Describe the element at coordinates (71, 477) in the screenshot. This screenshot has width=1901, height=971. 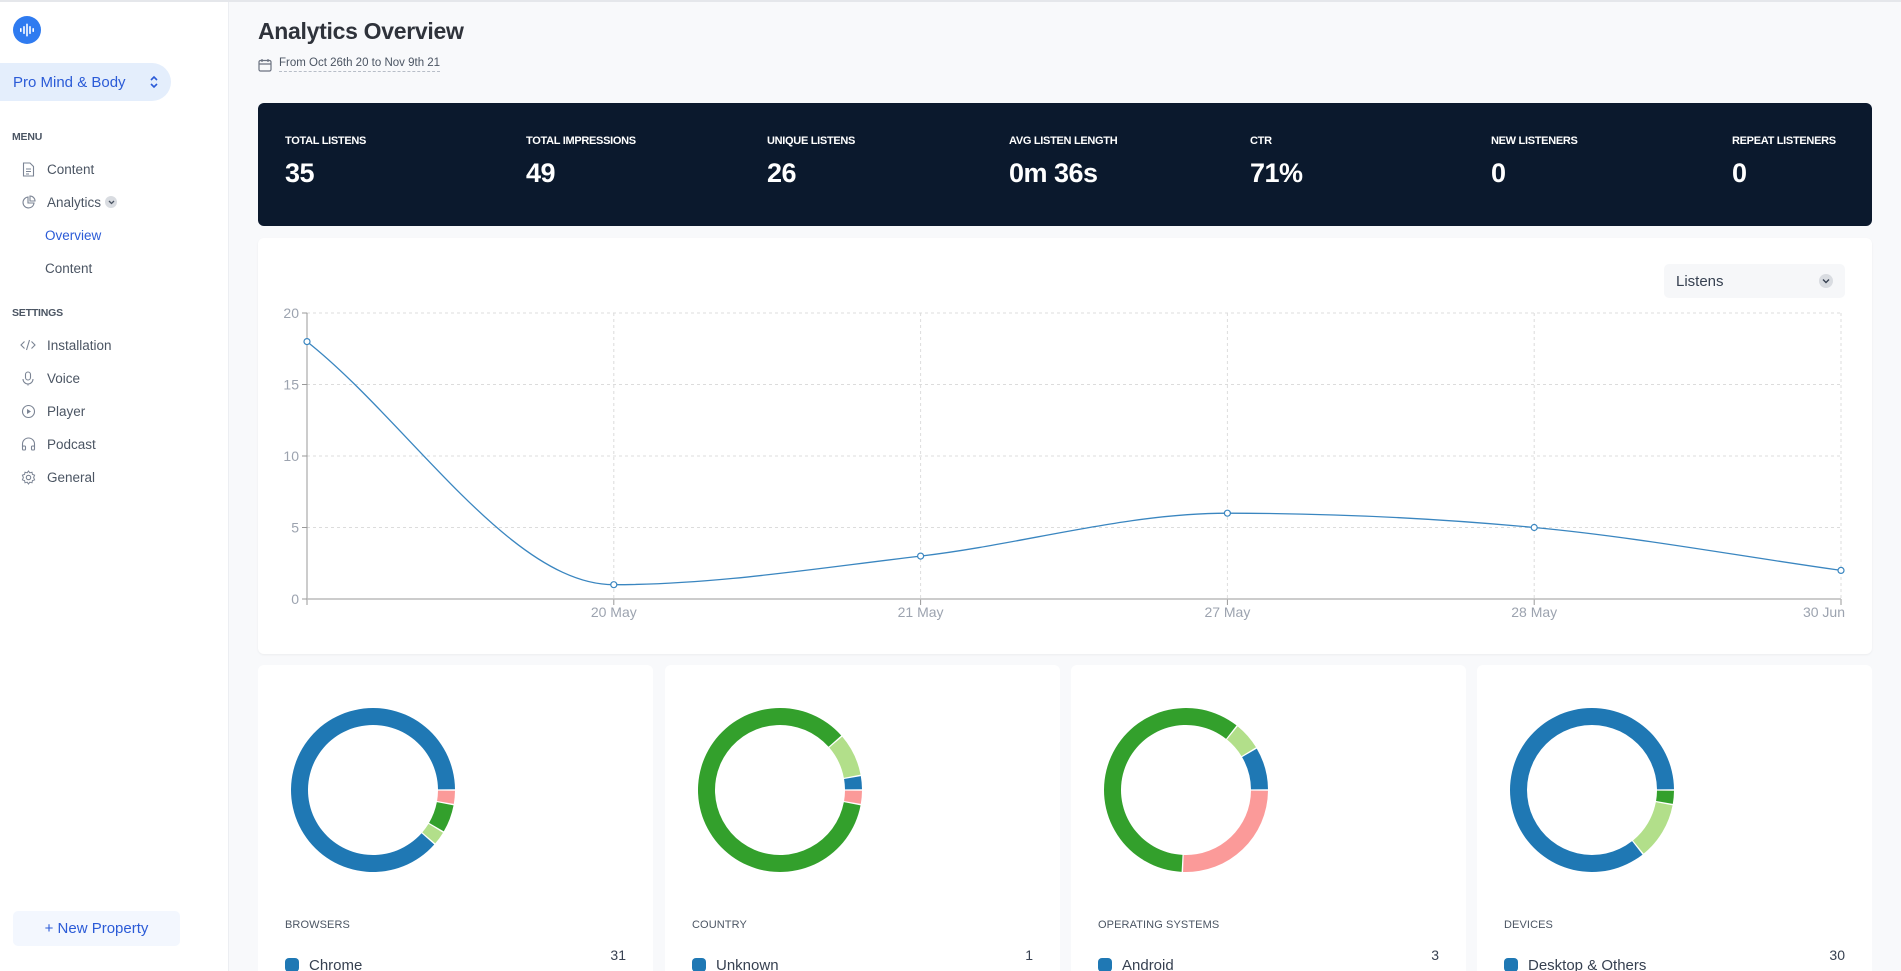
I see `sidebar-item-label: General` at that location.